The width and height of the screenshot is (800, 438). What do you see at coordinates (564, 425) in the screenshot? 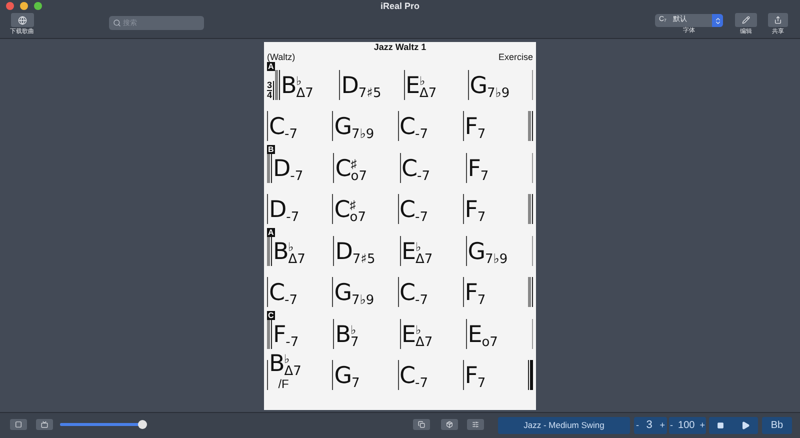
I see `style-select: Jazz - Medium Swing` at bounding box center [564, 425].